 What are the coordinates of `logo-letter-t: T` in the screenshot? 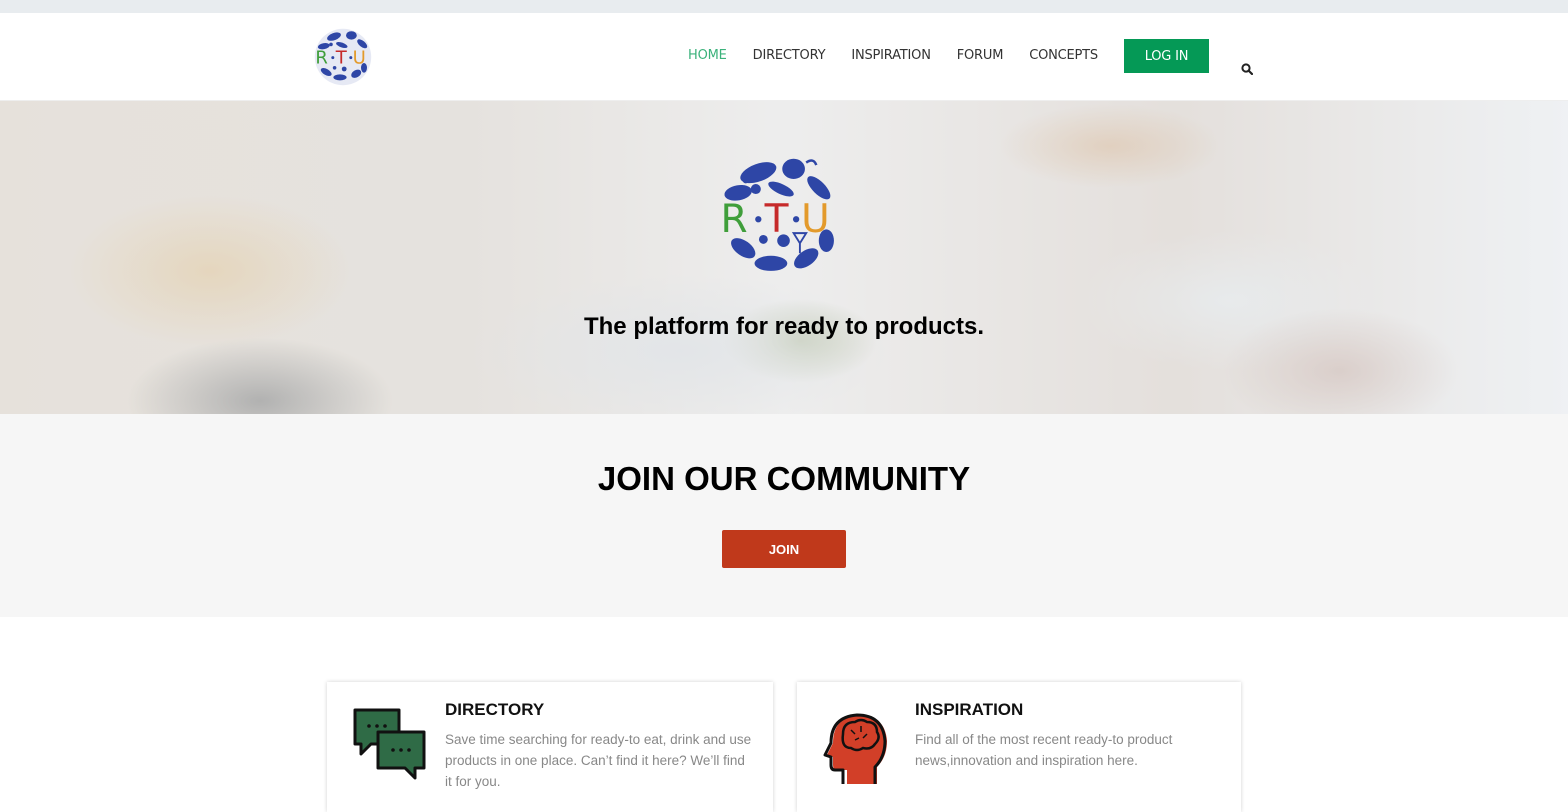 It's located at (341, 58).